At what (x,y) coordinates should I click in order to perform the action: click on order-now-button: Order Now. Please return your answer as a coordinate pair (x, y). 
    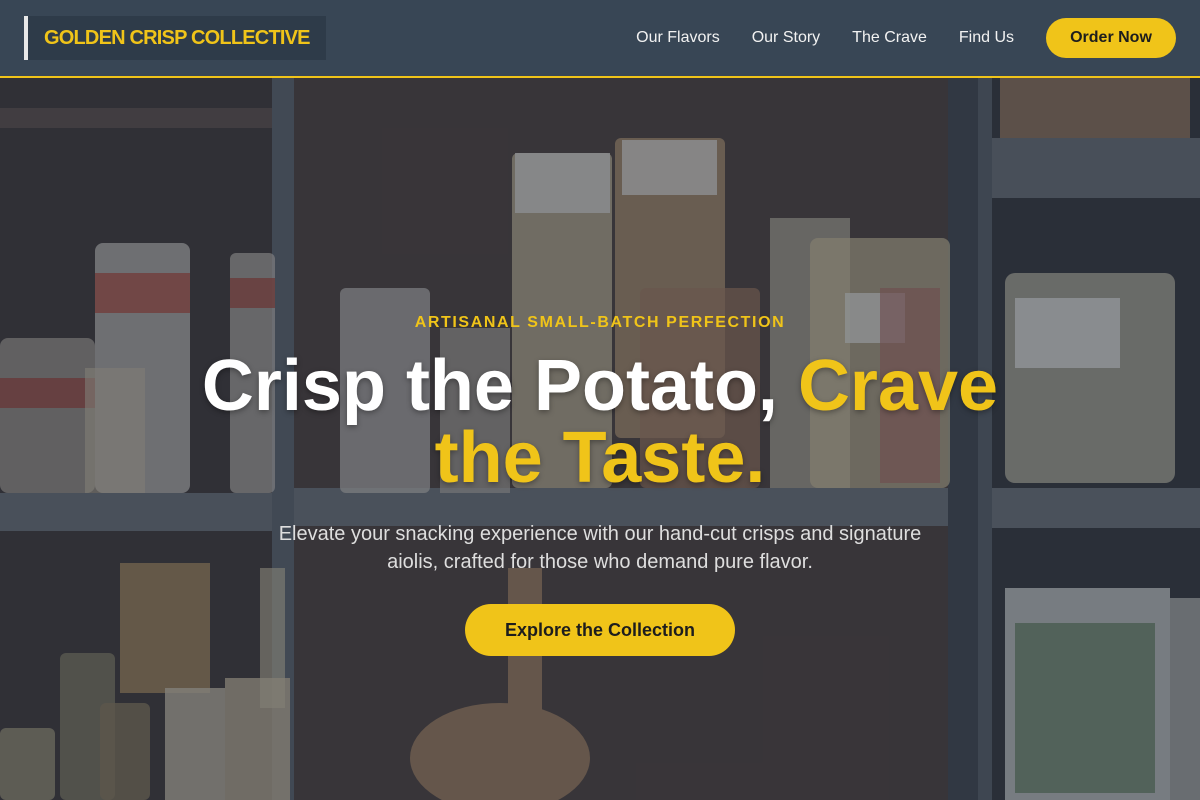
    Looking at the image, I should click on (1111, 38).